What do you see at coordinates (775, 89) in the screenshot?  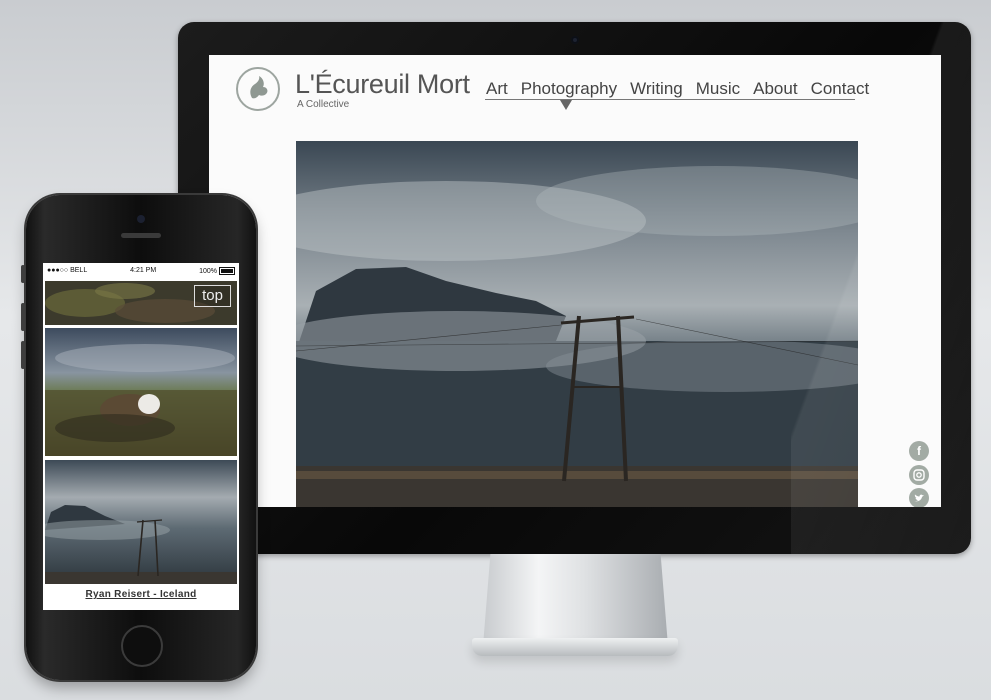 I see `nav-about: About` at bounding box center [775, 89].